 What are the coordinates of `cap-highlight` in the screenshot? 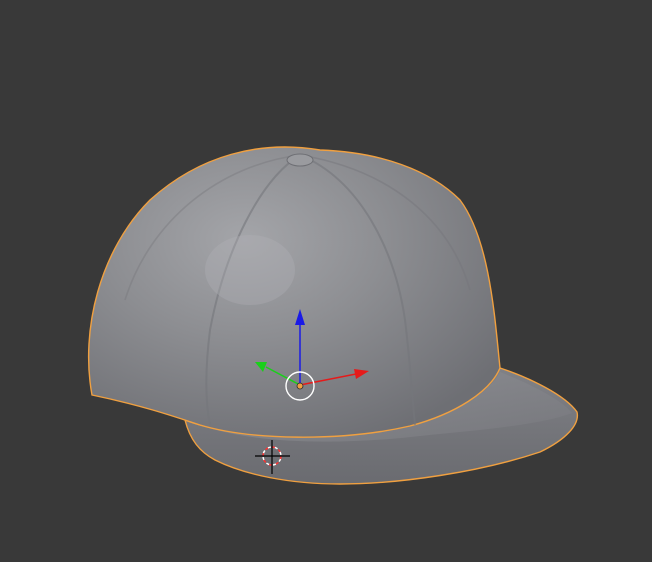 It's located at (250, 270).